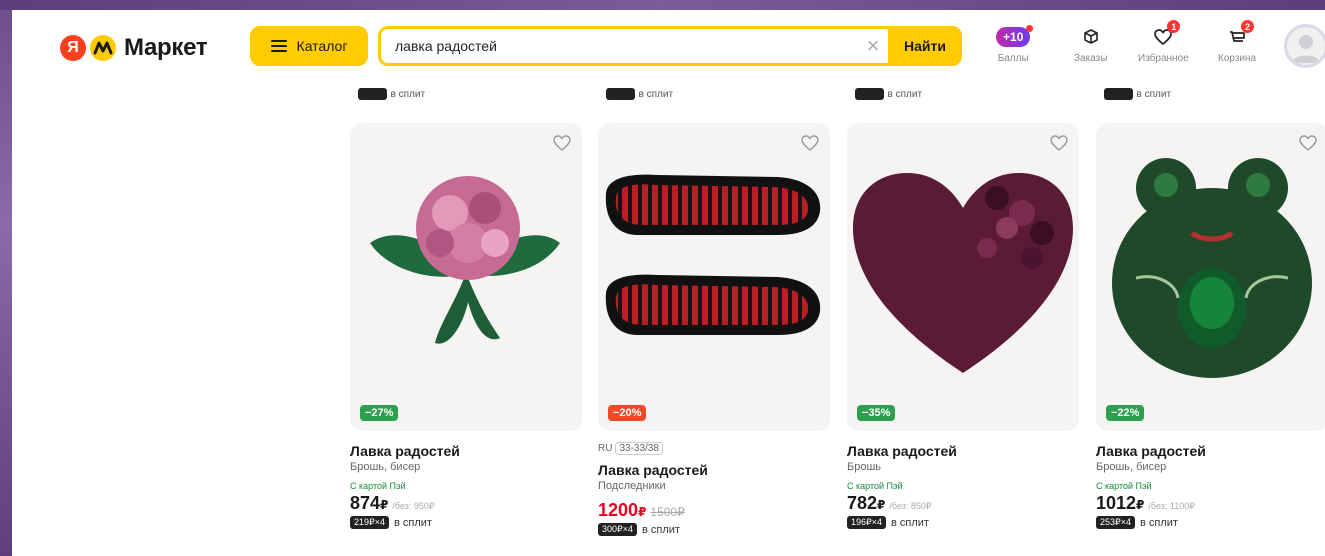 The image size is (1325, 556). I want to click on nav-points: +10 Баллы, so click(1015, 44).